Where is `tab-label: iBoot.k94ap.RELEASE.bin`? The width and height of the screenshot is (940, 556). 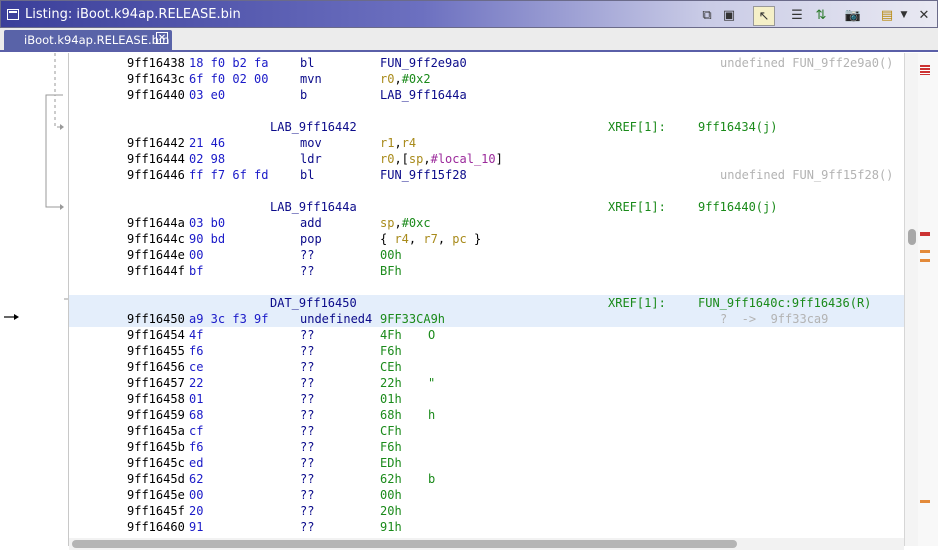
tab-label: iBoot.k94ap.RELEASE.bin is located at coordinates (97, 40).